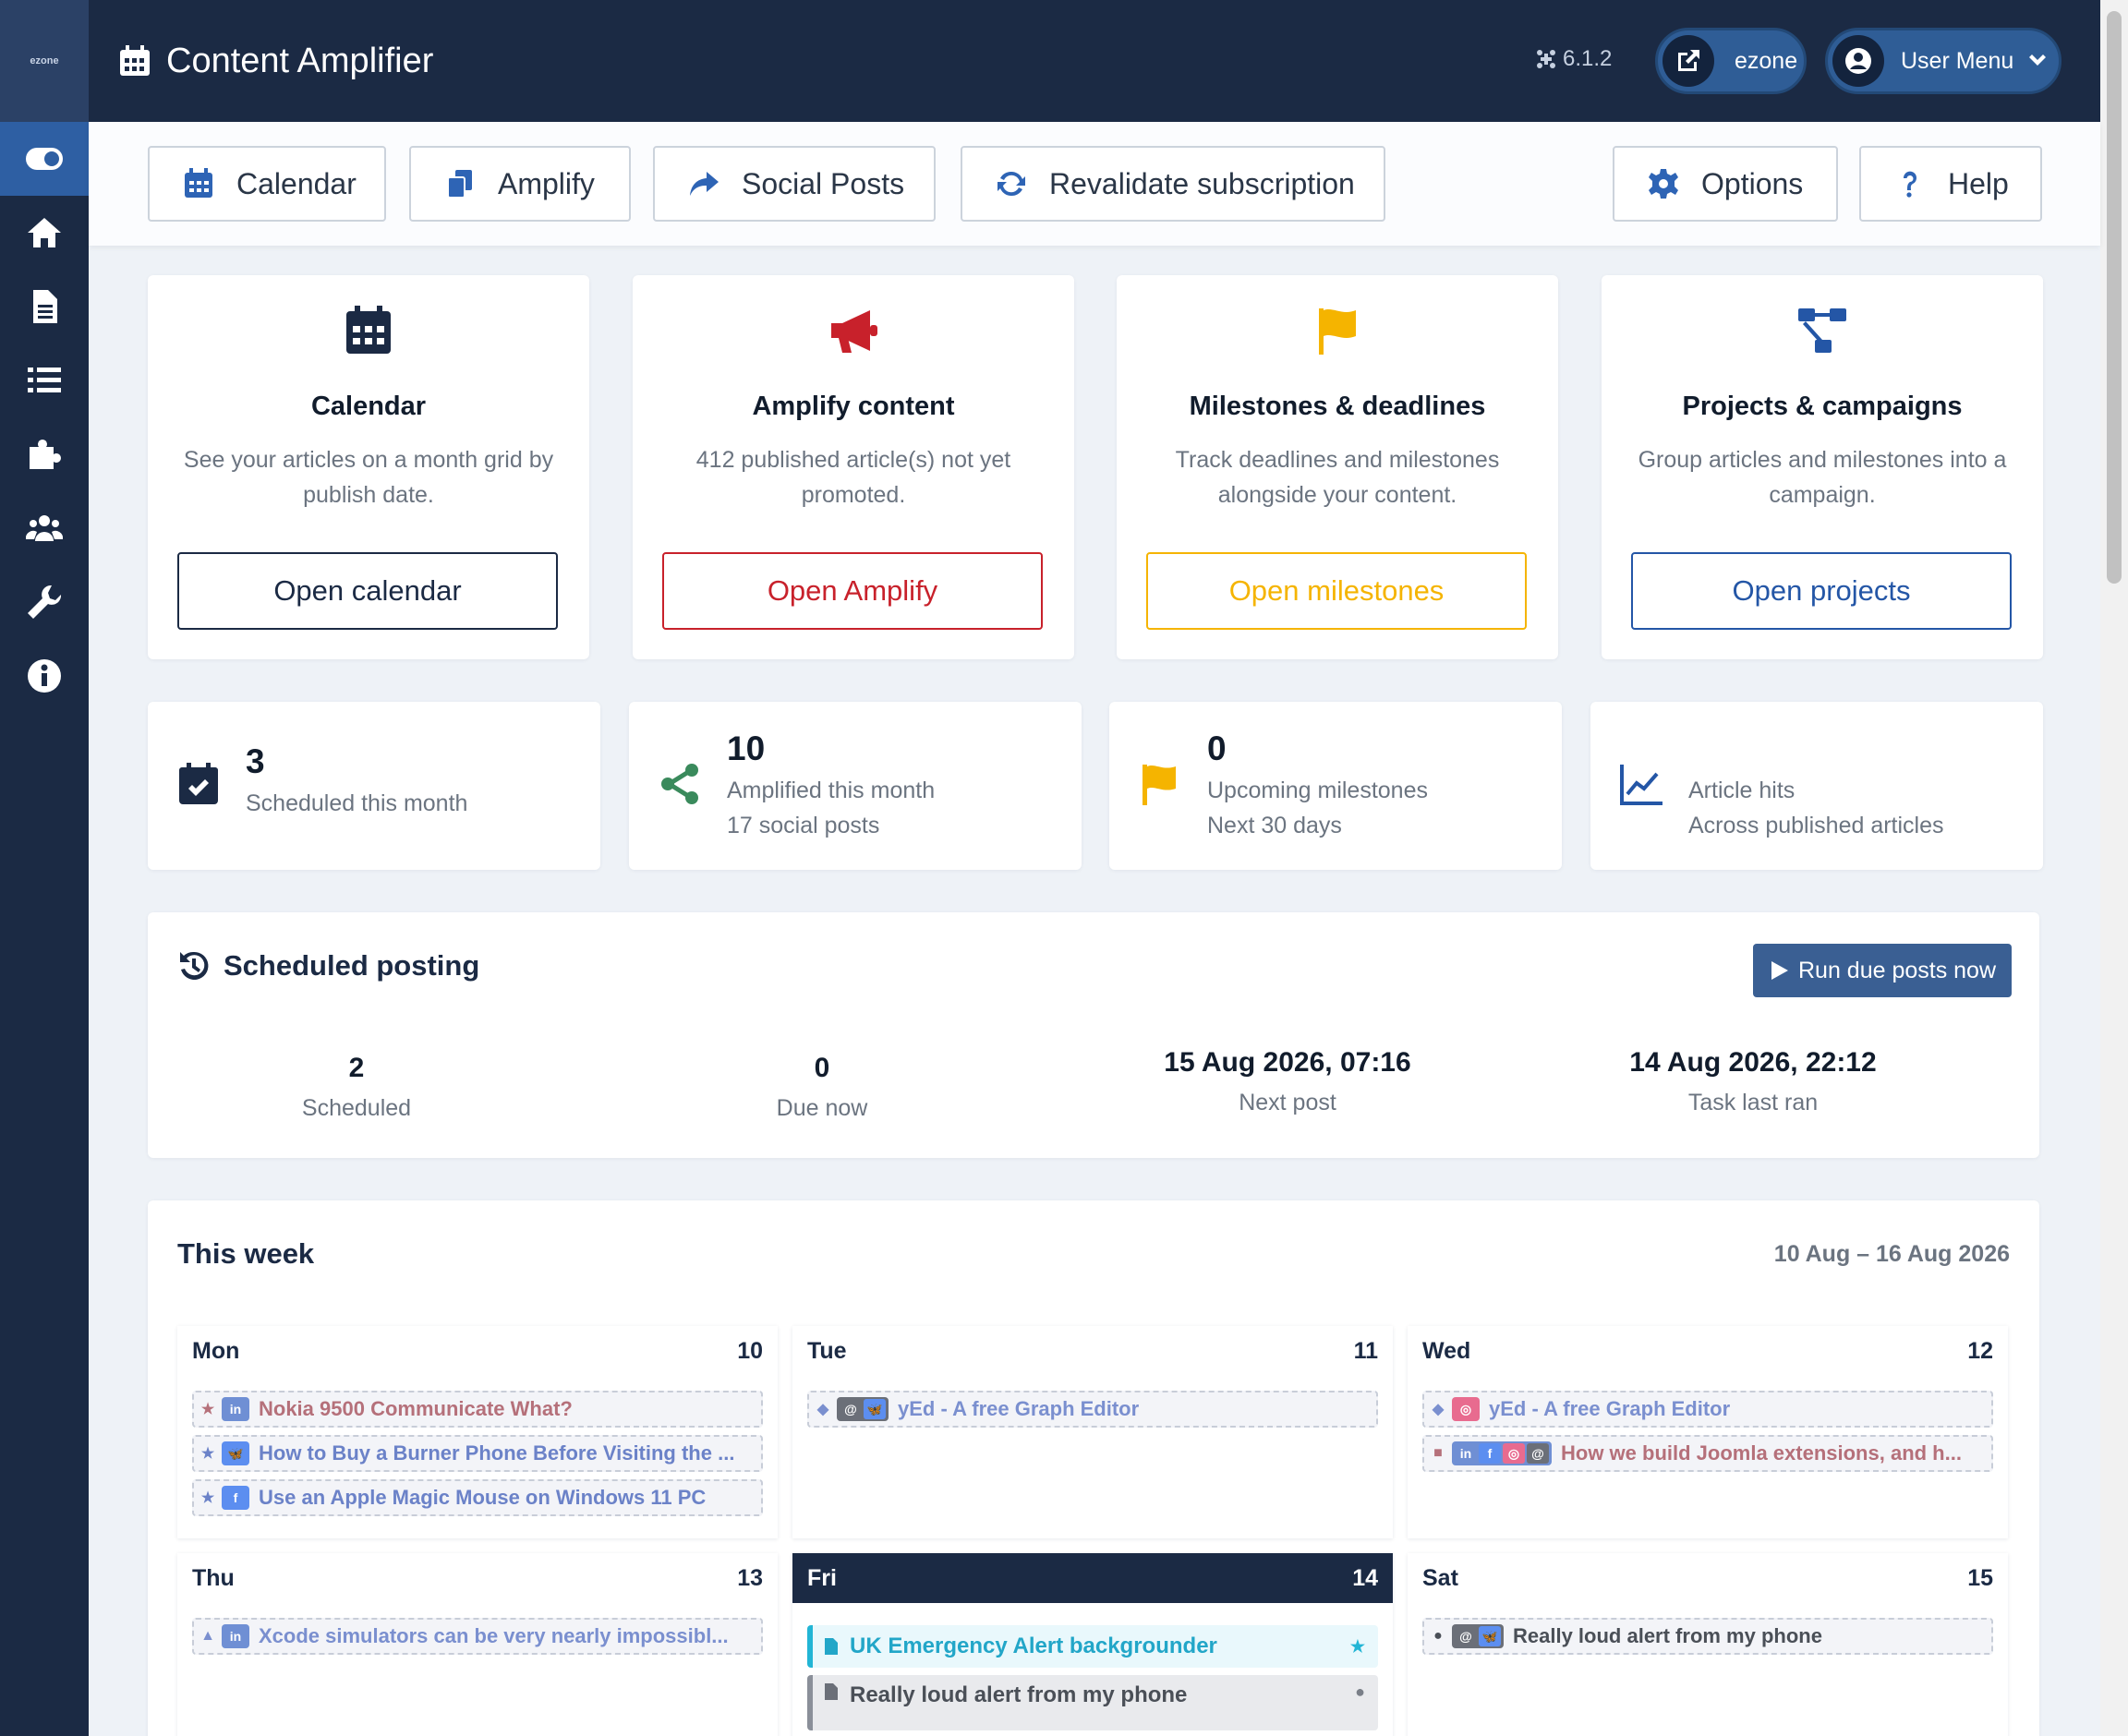 This screenshot has height=1736, width=2128. Describe the element at coordinates (2114, 868) in the screenshot. I see `page-scrollbar` at that location.